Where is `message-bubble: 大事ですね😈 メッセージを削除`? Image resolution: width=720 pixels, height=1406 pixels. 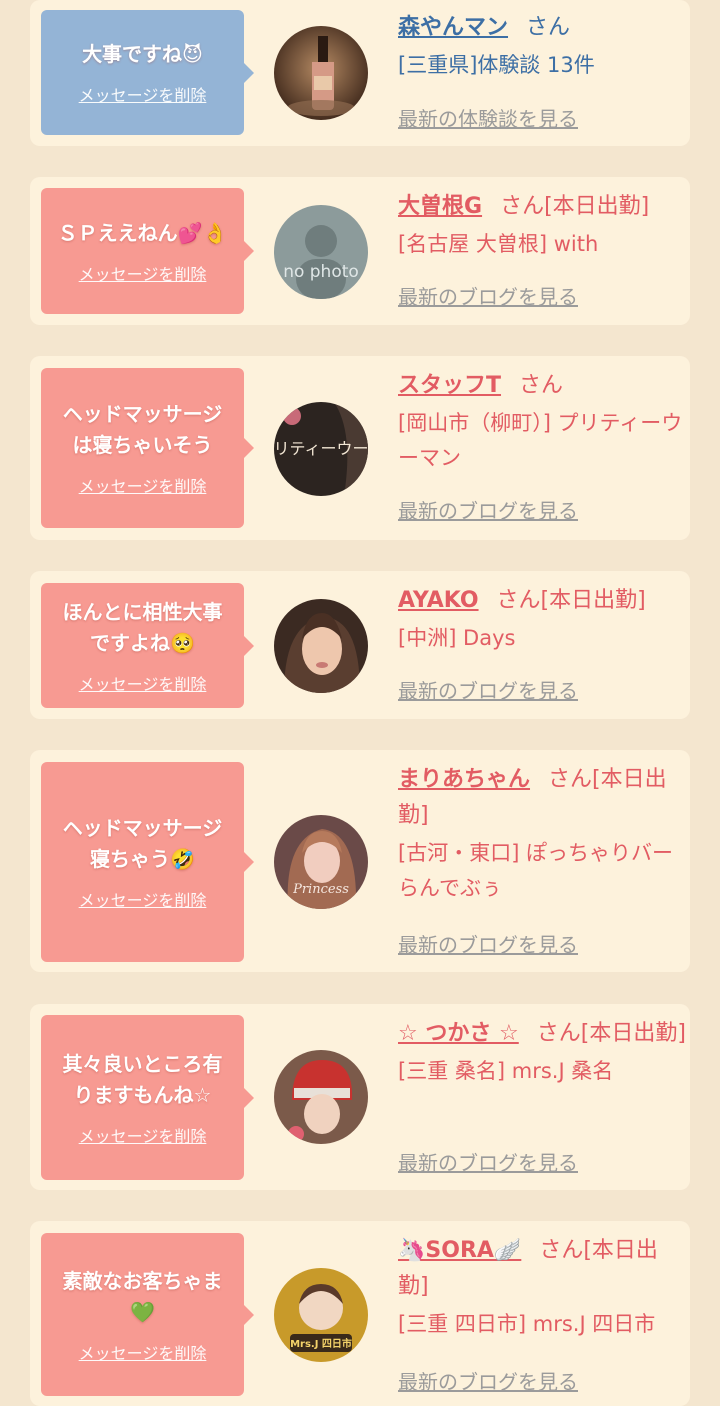 message-bubble: 大事ですね😈 メッセージを削除 is located at coordinates (147, 72).